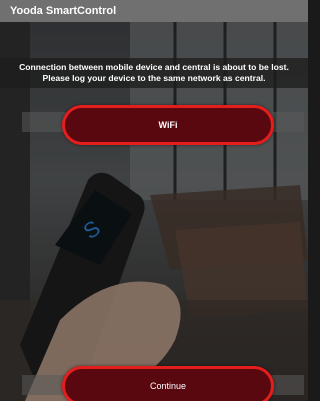  Describe the element at coordinates (168, 125) in the screenshot. I see `wifi-button: WiFi` at that location.